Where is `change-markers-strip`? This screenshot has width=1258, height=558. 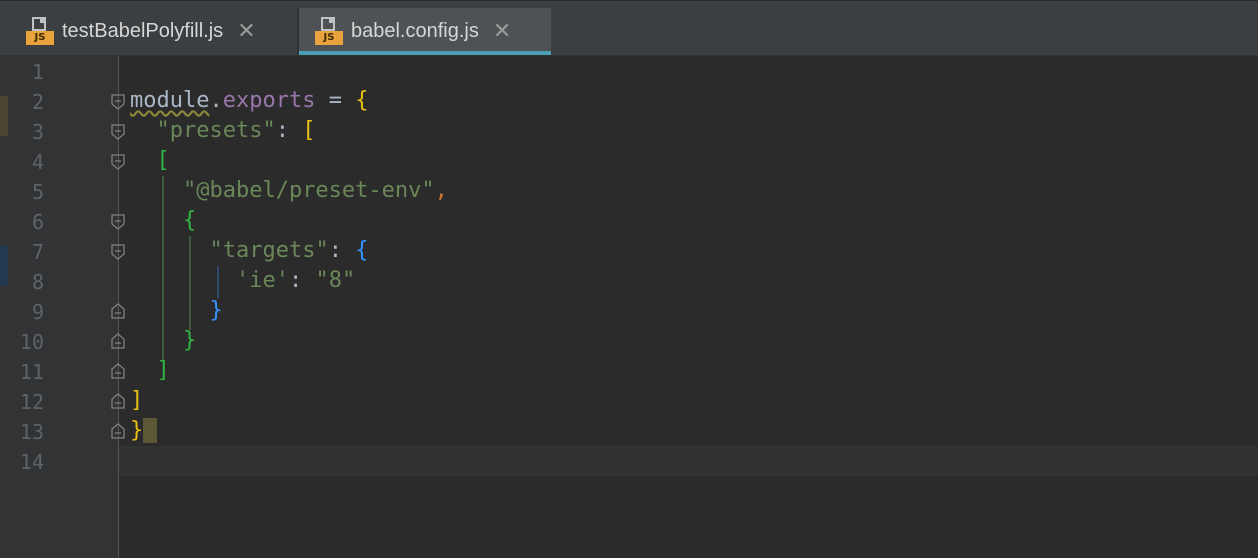 change-markers-strip is located at coordinates (4, 307).